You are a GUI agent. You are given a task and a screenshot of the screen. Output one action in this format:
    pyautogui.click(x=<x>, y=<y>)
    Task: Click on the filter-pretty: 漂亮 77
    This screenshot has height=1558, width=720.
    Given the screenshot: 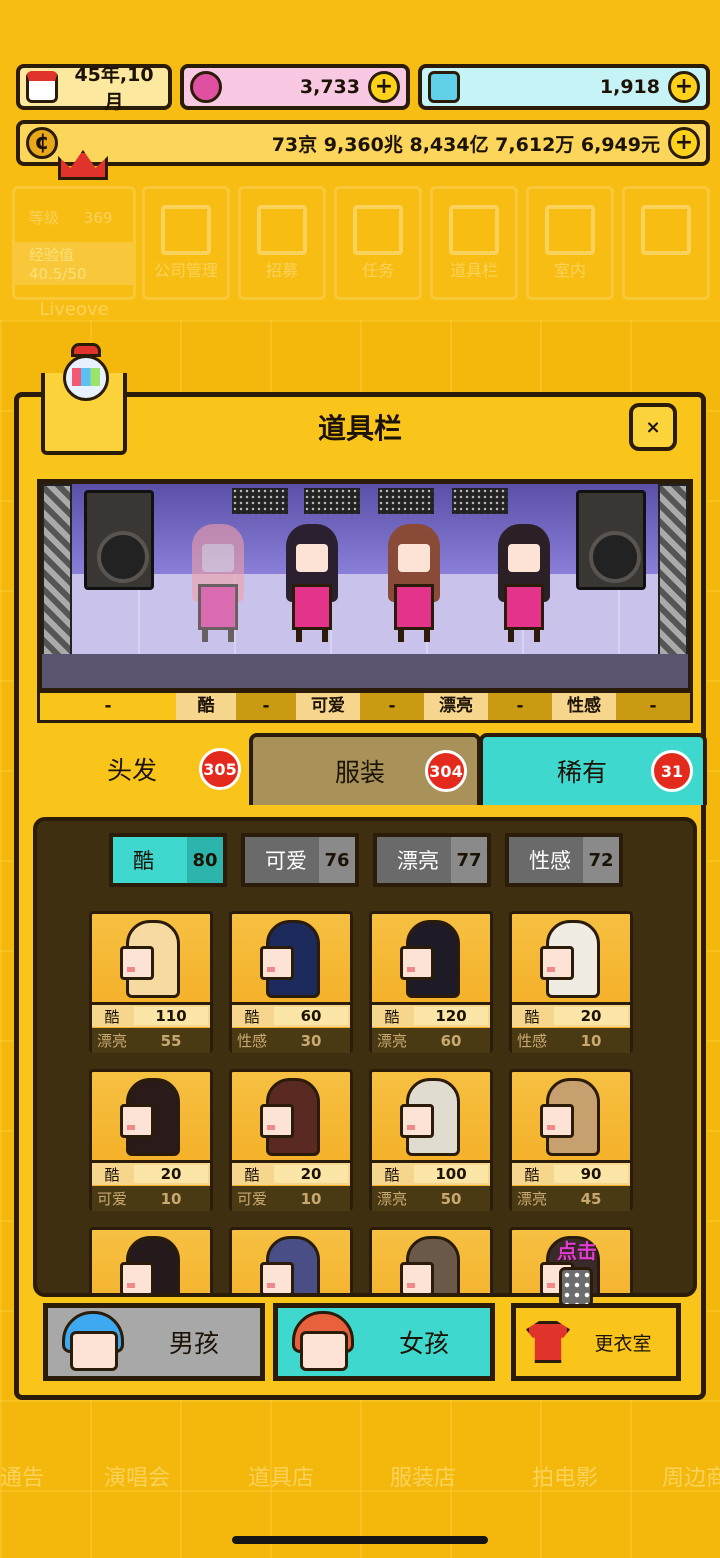 What is the action you would take?
    pyautogui.click(x=432, y=860)
    